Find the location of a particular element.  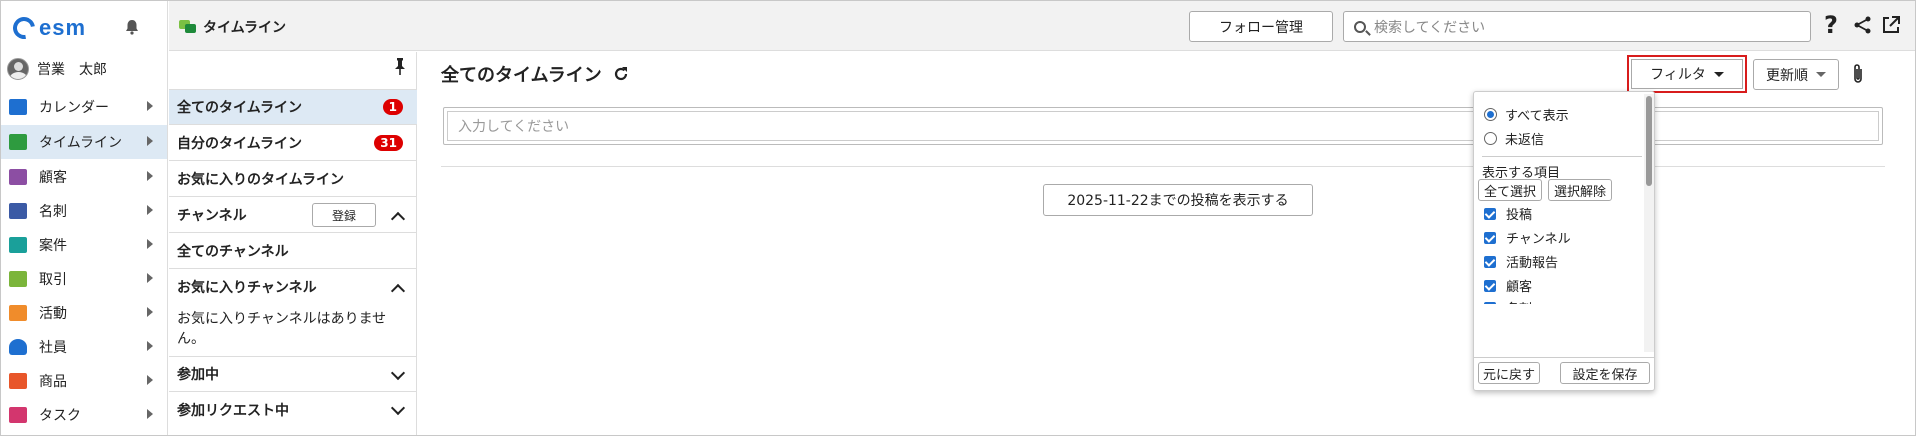

sidebar-item-label: カレンダー is located at coordinates (74, 108).